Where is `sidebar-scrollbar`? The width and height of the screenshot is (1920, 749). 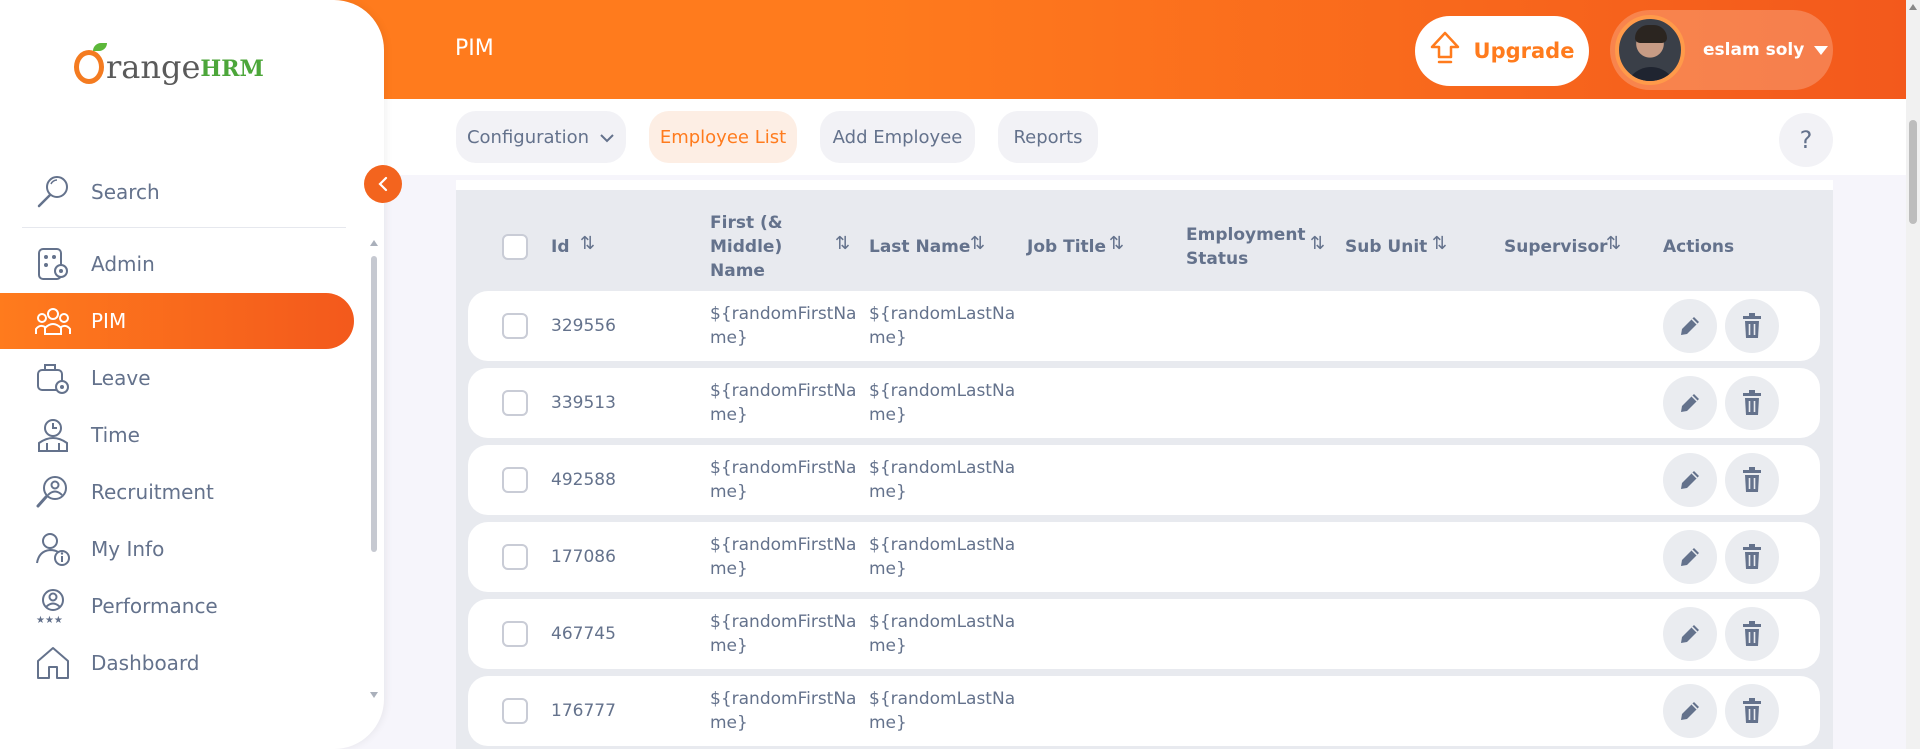
sidebar-scrollbar is located at coordinates (374, 468).